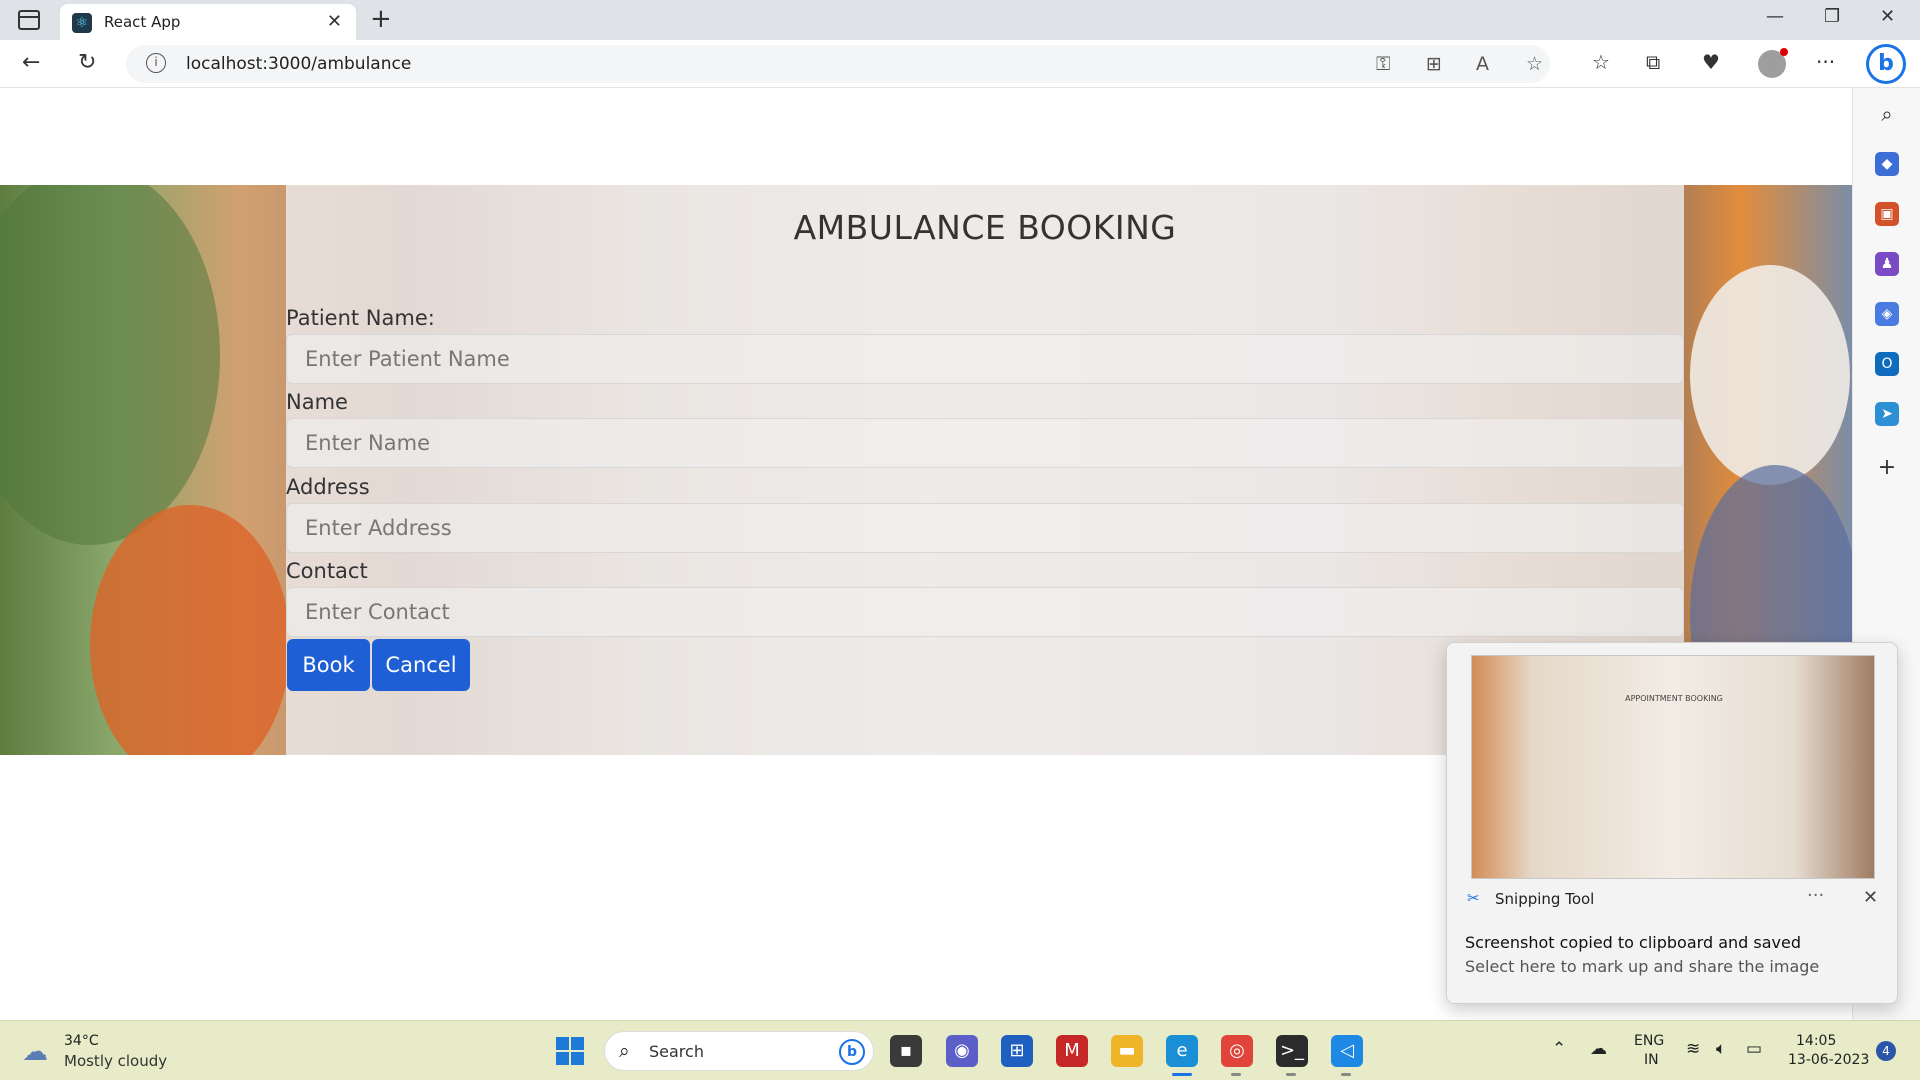 The image size is (1920, 1080). What do you see at coordinates (1674, 698) in the screenshot?
I see `thumbnail-title: APPOINTMENT BOOKING` at bounding box center [1674, 698].